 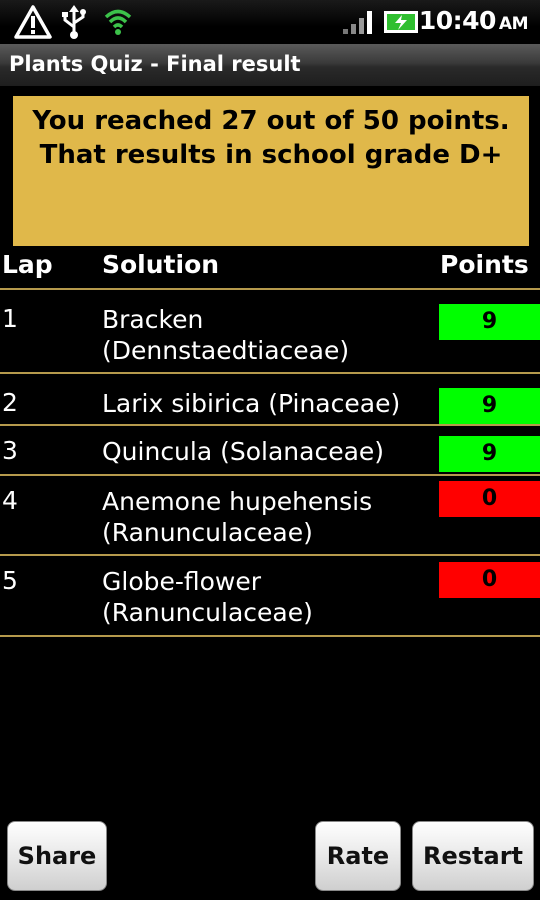 What do you see at coordinates (270, 636) in the screenshot?
I see `divider` at bounding box center [270, 636].